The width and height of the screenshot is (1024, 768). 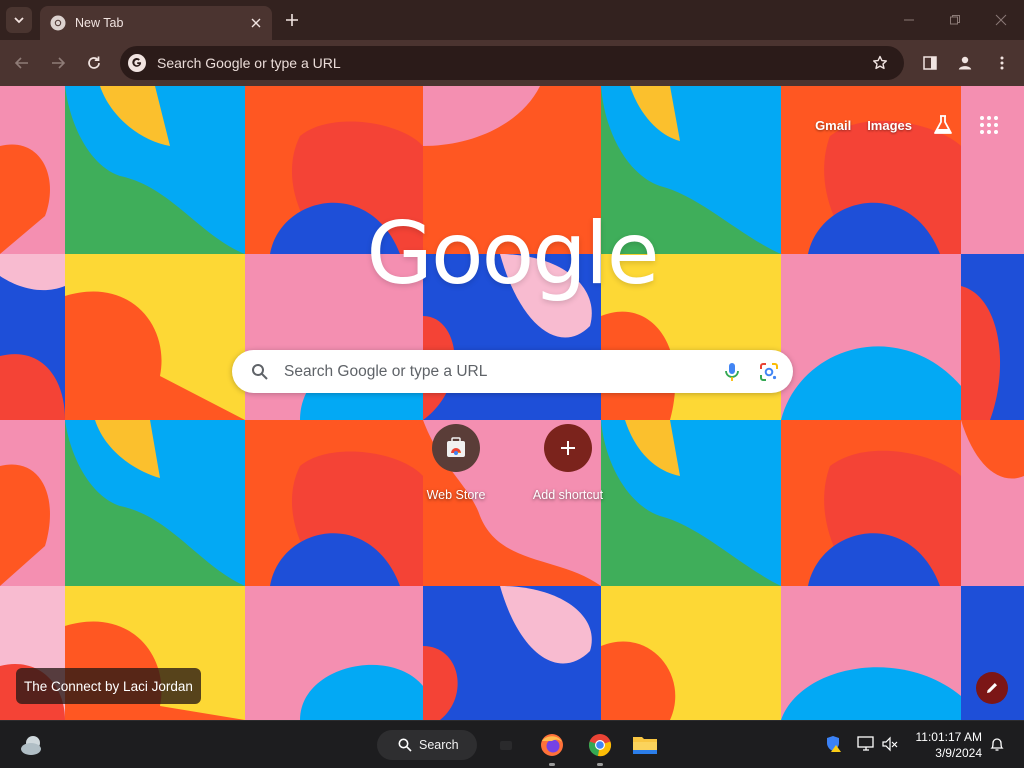 I want to click on images-link: Images, so click(x=889, y=125).